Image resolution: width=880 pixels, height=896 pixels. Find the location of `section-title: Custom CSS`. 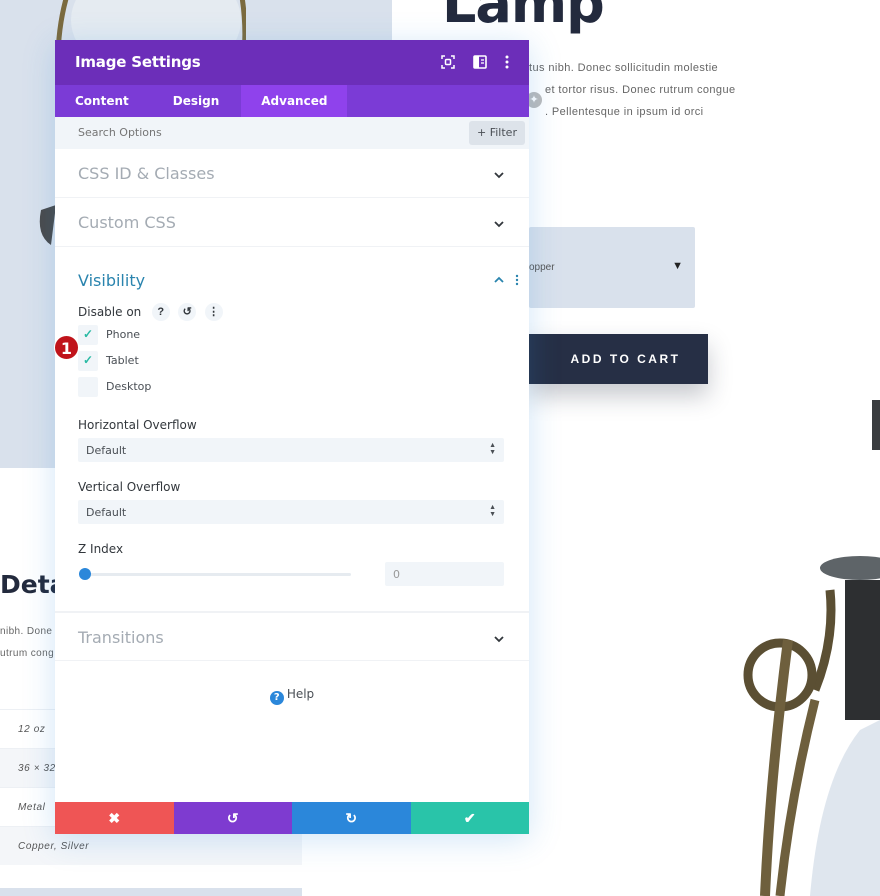

section-title: Custom CSS is located at coordinates (127, 222).